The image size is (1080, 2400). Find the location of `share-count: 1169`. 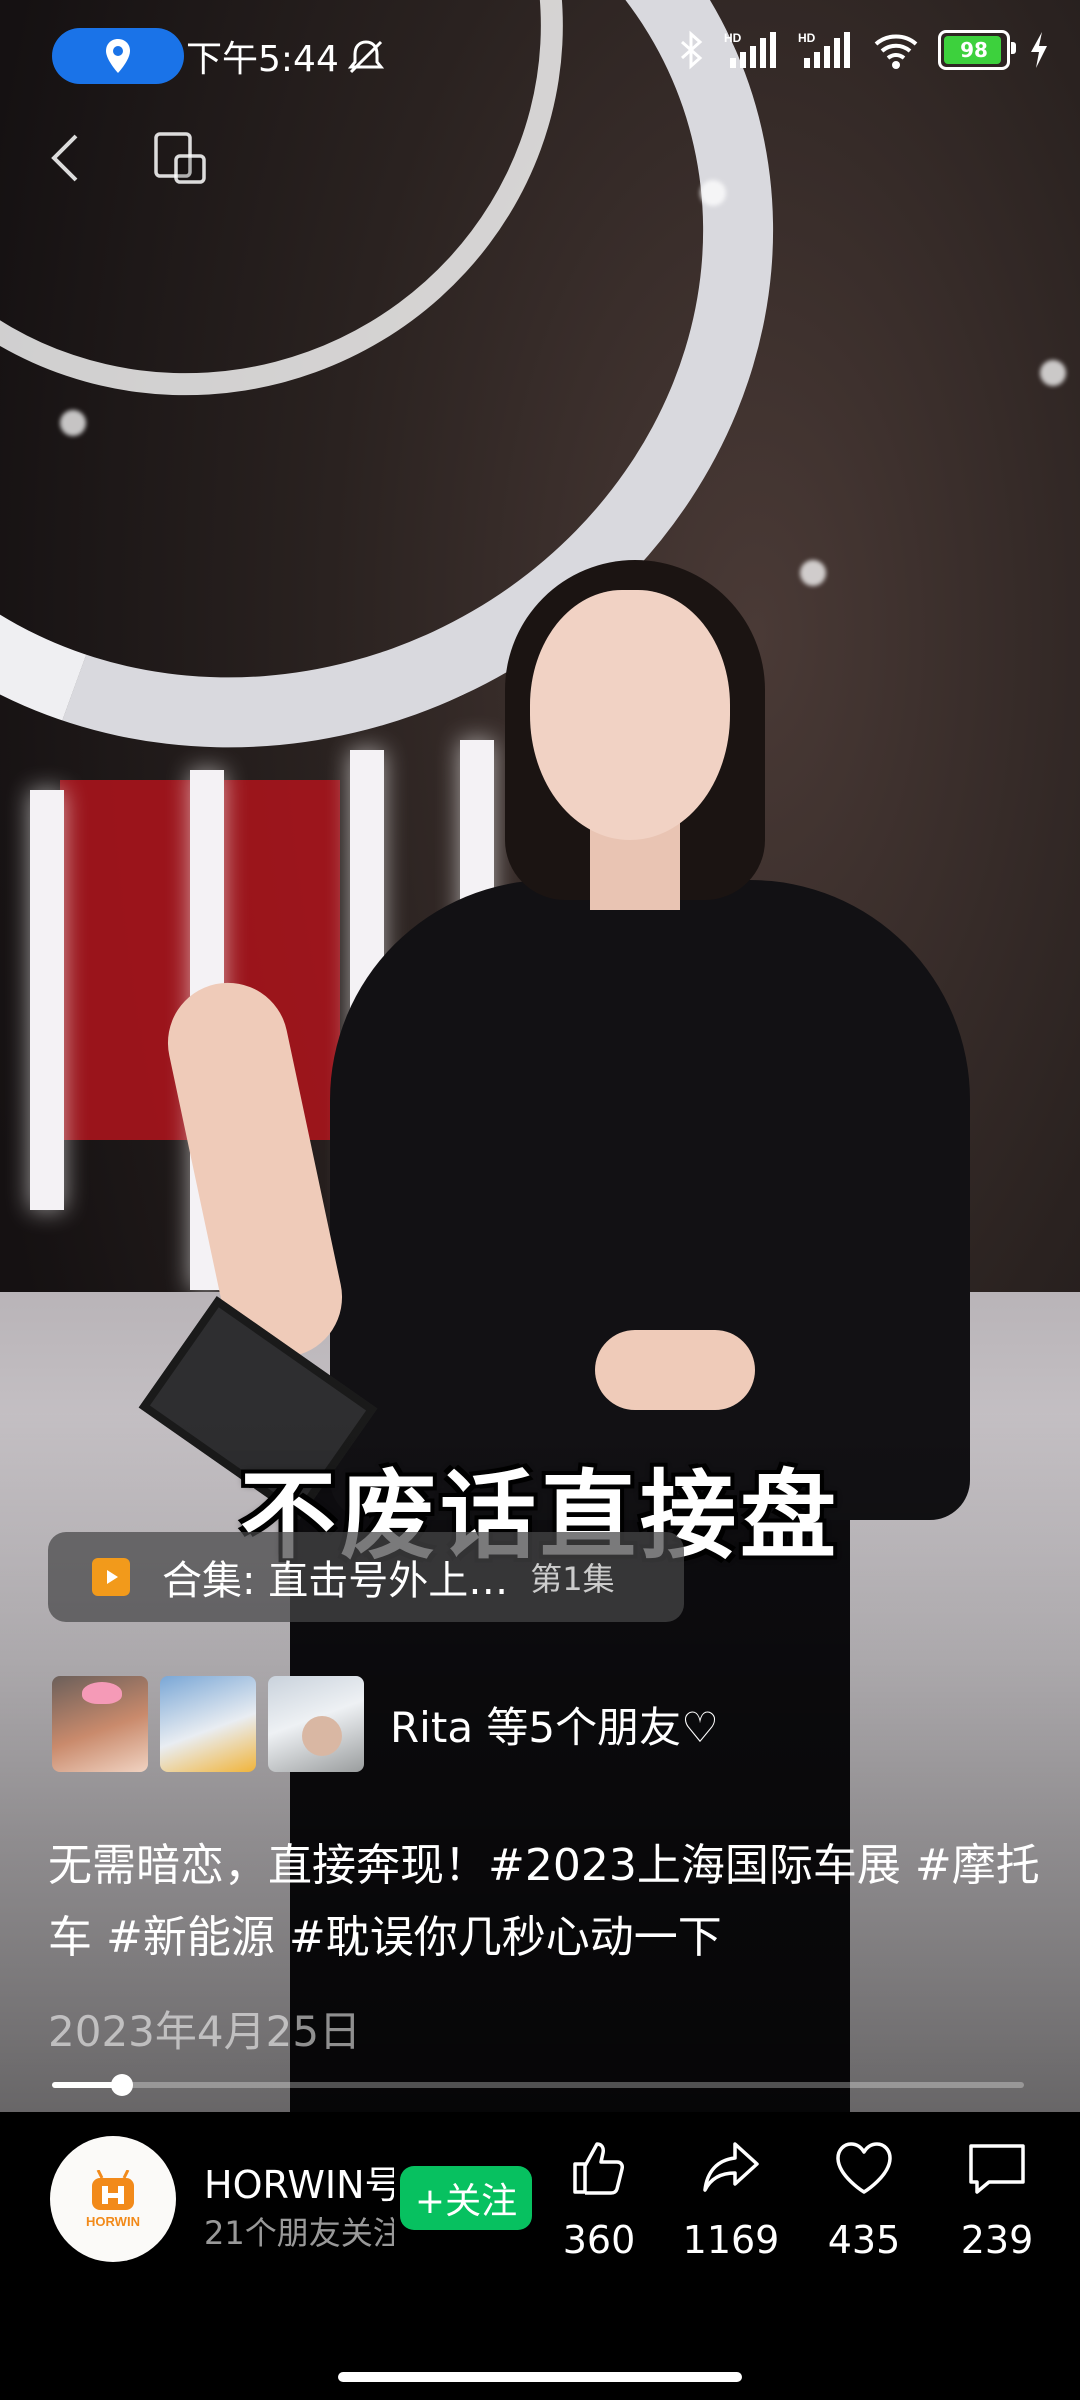

share-count: 1169 is located at coordinates (731, 2240).